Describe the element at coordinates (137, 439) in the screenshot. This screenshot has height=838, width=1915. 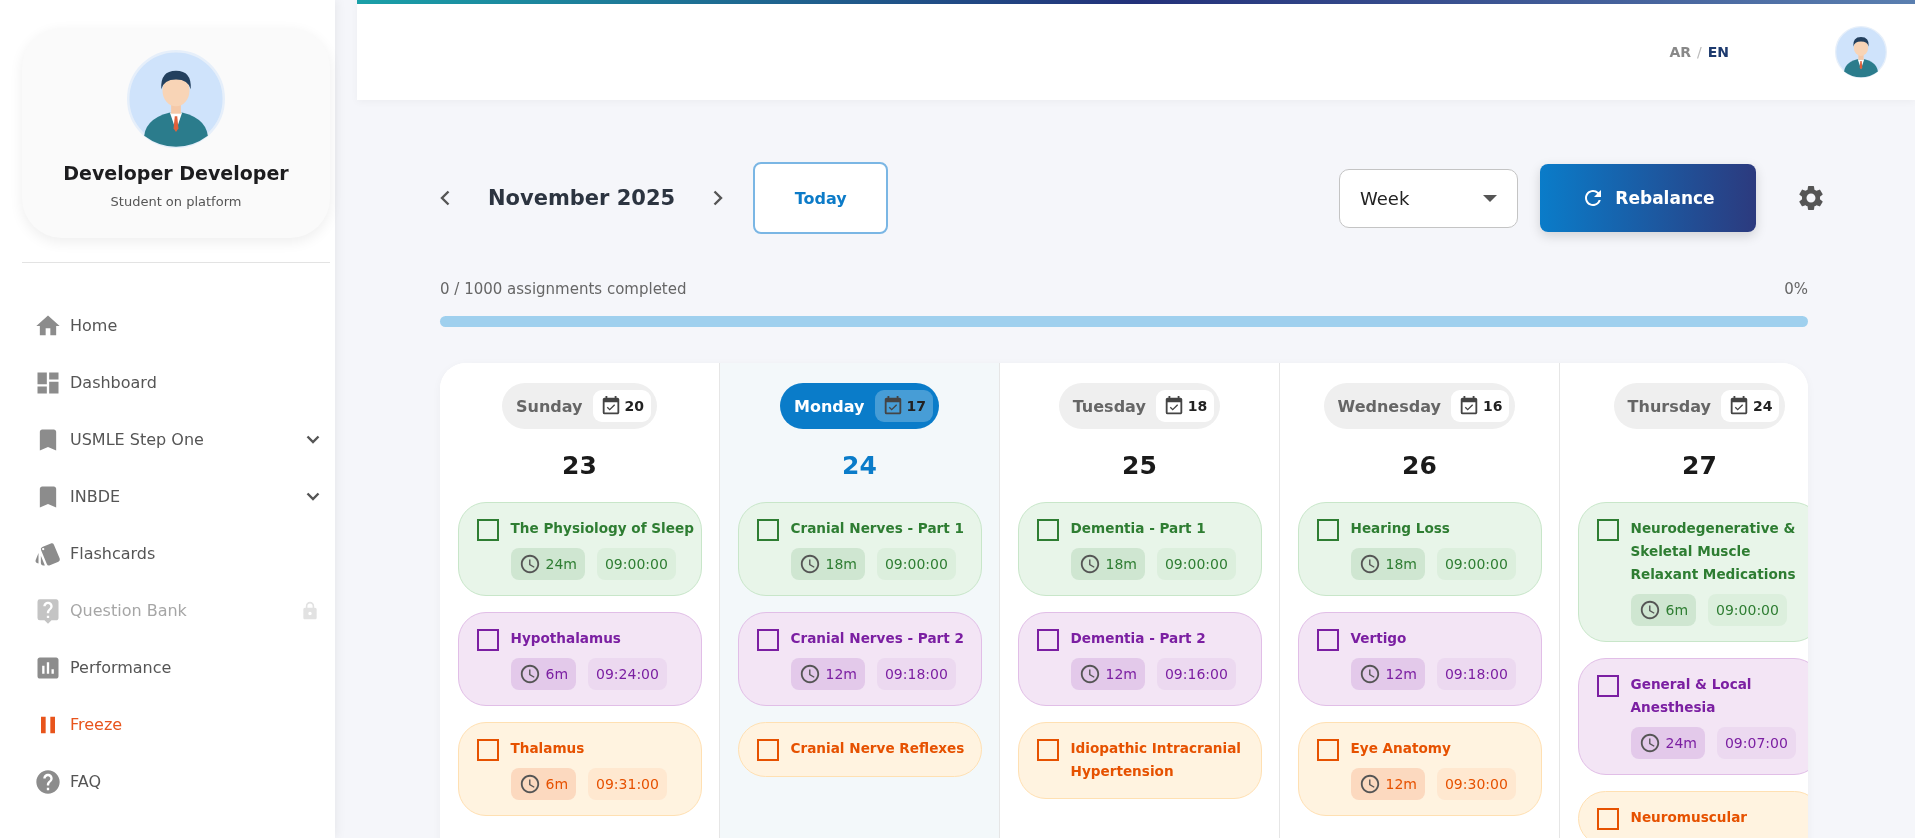
I see `nav-label: USMLE Step One` at that location.